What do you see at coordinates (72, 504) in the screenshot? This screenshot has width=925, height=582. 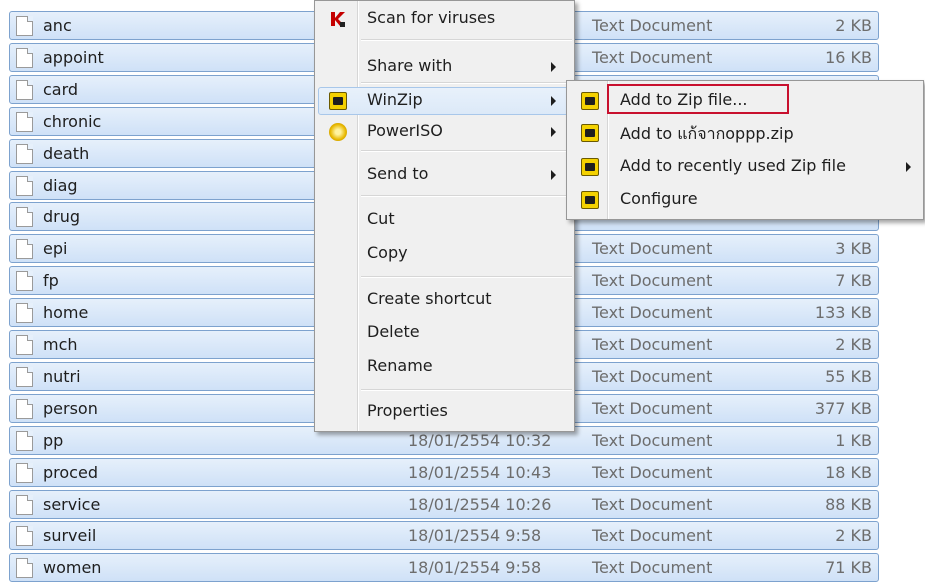 I see `file-name: service` at bounding box center [72, 504].